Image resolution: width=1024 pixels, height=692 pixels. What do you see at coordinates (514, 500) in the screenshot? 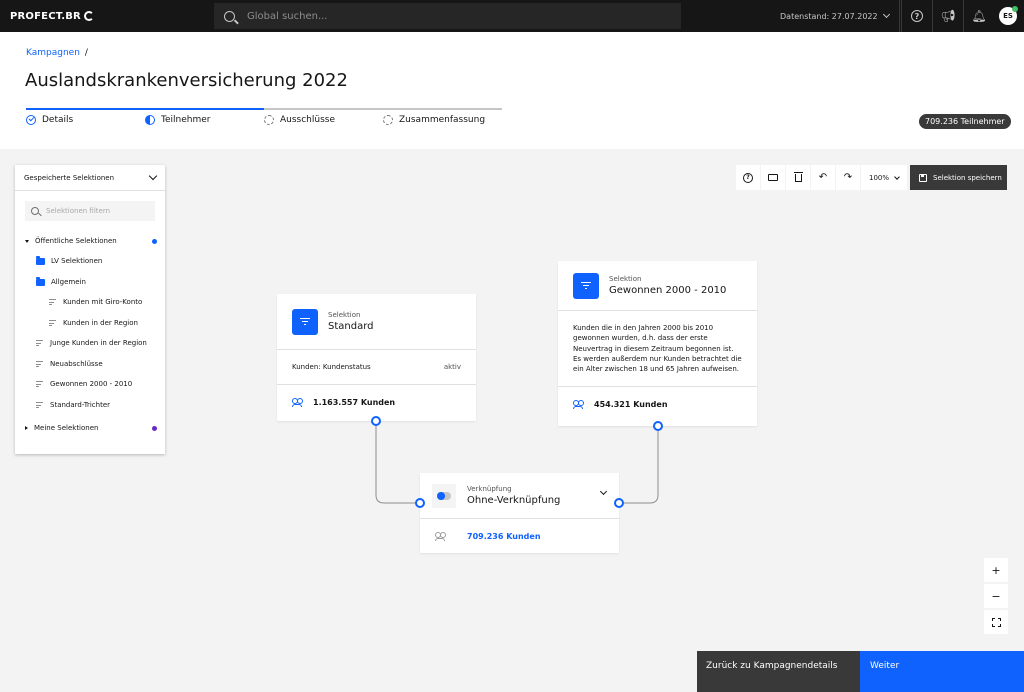
I see `node-title: Ohne-Verknüpfung` at bounding box center [514, 500].